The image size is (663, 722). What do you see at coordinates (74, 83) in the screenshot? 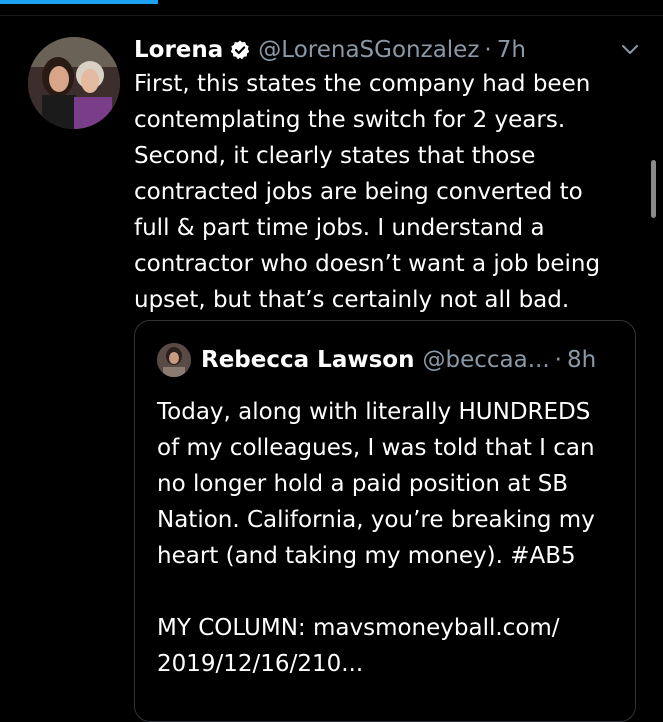
I see `author-avatar` at bounding box center [74, 83].